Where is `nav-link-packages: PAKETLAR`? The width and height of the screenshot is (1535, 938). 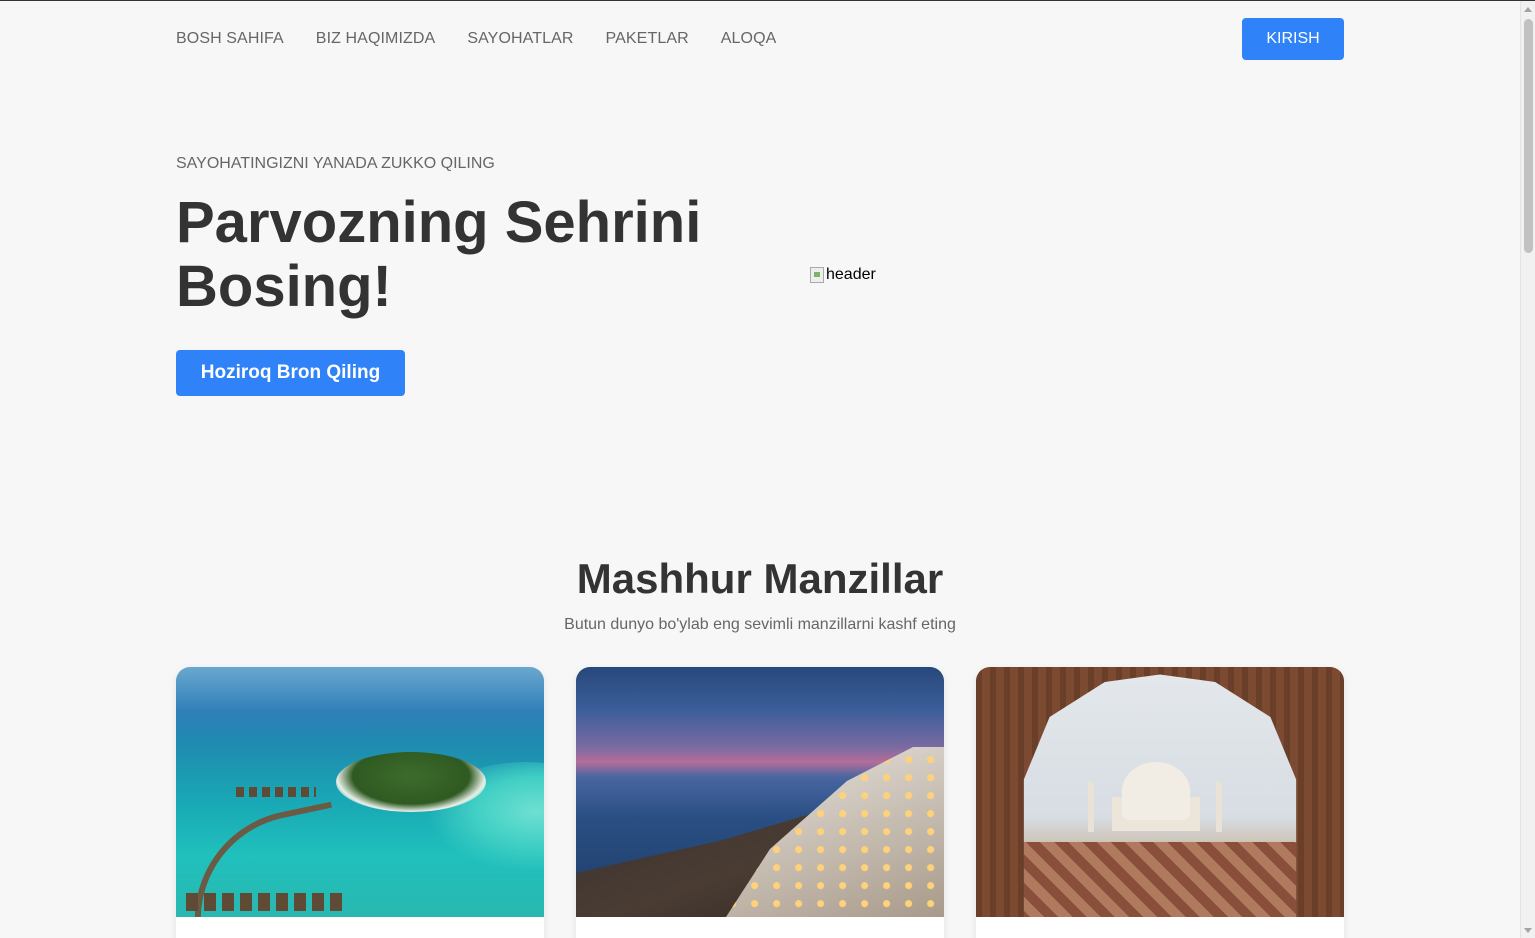
nav-link-packages: PAKETLAR is located at coordinates (647, 39).